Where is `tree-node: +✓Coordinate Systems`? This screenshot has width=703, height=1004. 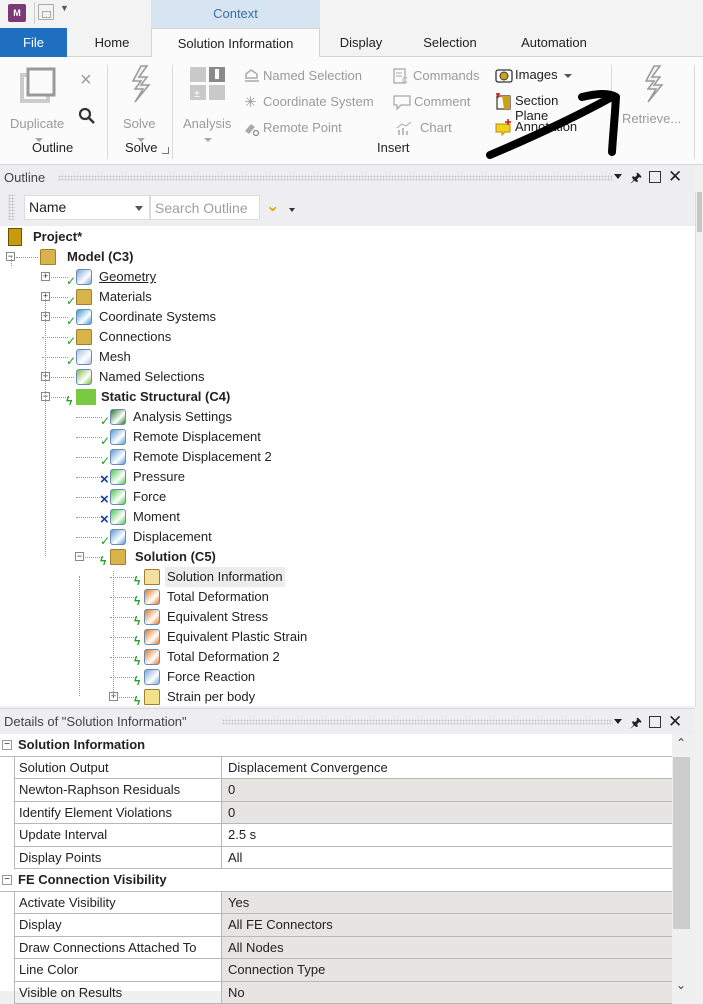
tree-node: +✓Coordinate Systems is located at coordinates (345, 317).